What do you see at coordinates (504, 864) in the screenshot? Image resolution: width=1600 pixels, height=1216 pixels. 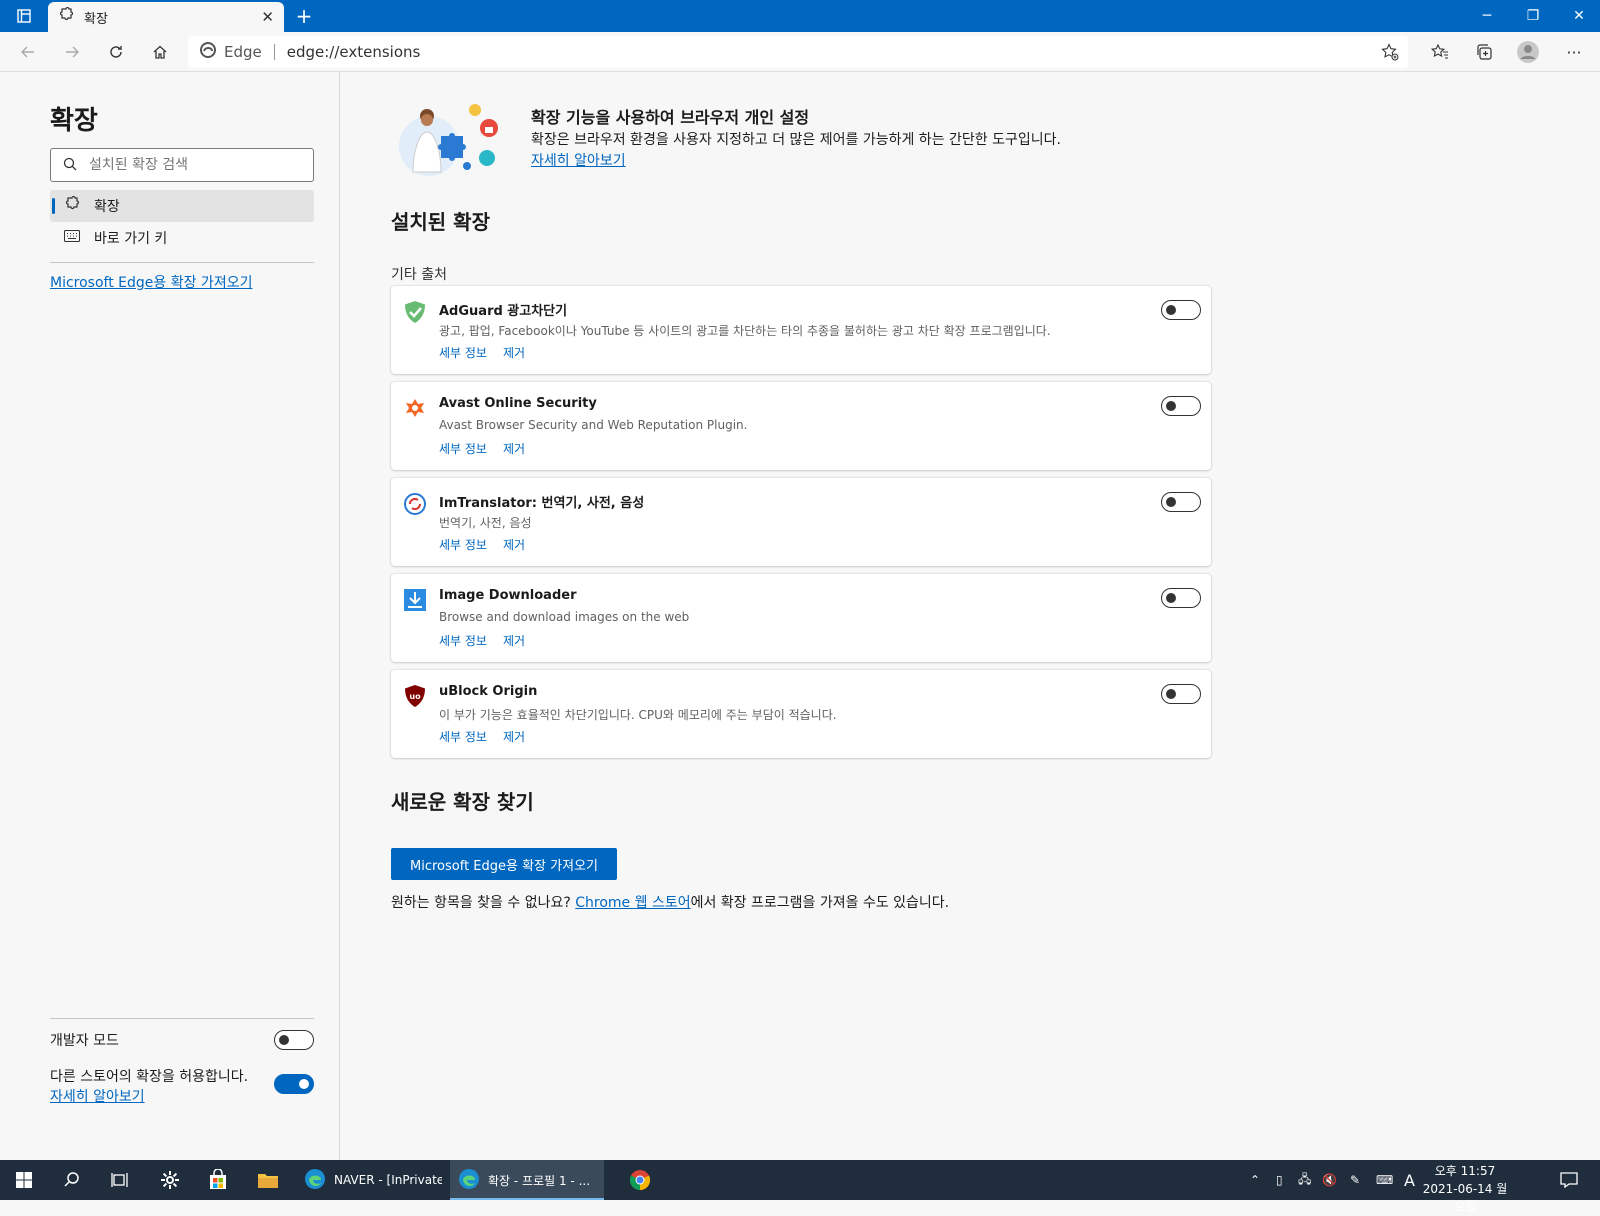 I see `get-extensions-button: Microsoft Edge용 확장 가져오기` at bounding box center [504, 864].